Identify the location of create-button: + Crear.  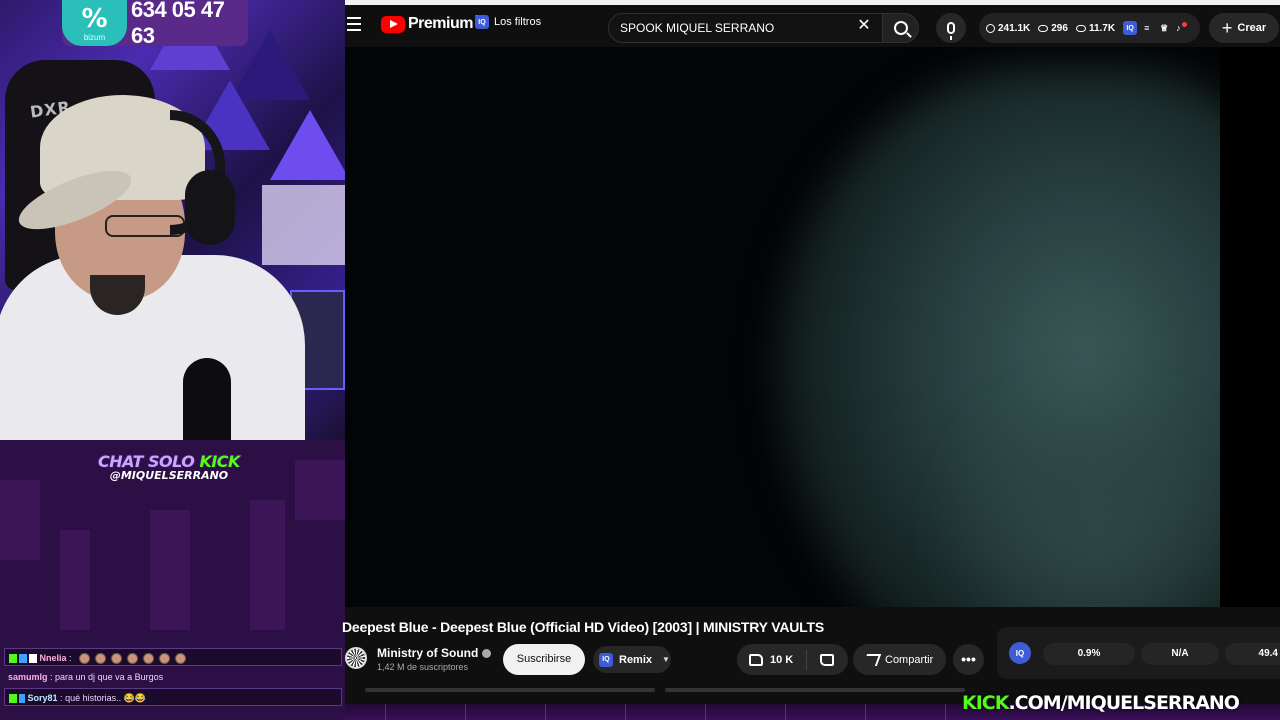
(1244, 28).